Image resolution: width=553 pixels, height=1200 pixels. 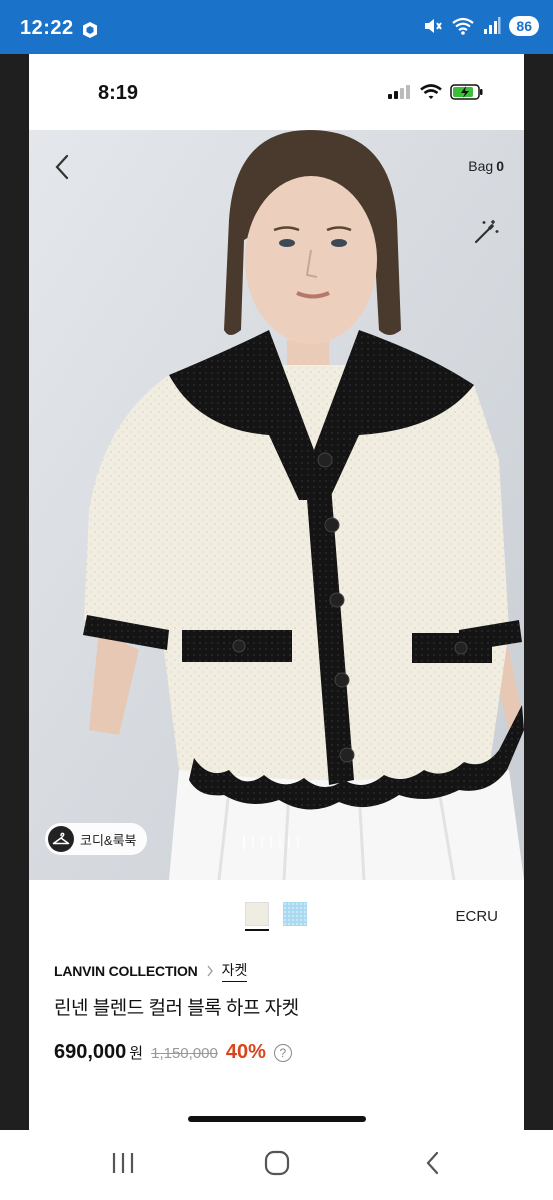 What do you see at coordinates (61, 839) in the screenshot?
I see `hanger-icon` at bounding box center [61, 839].